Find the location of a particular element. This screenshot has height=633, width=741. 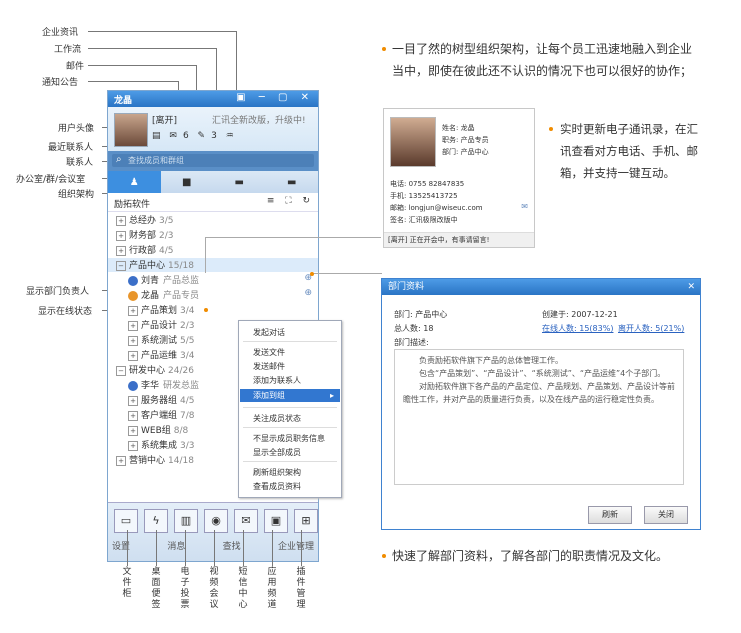

callout-online-status: 显示在线状态 is located at coordinates (65, 312).